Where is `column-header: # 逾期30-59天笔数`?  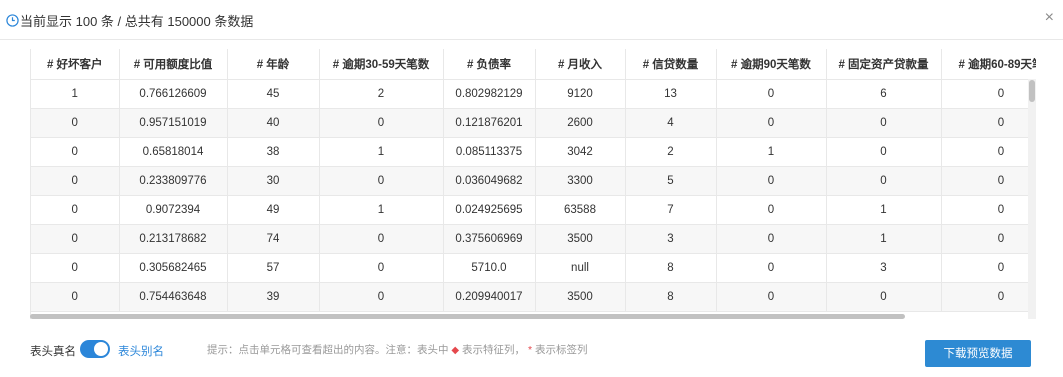
column-header: # 逾期30-59天笔数 is located at coordinates (381, 64).